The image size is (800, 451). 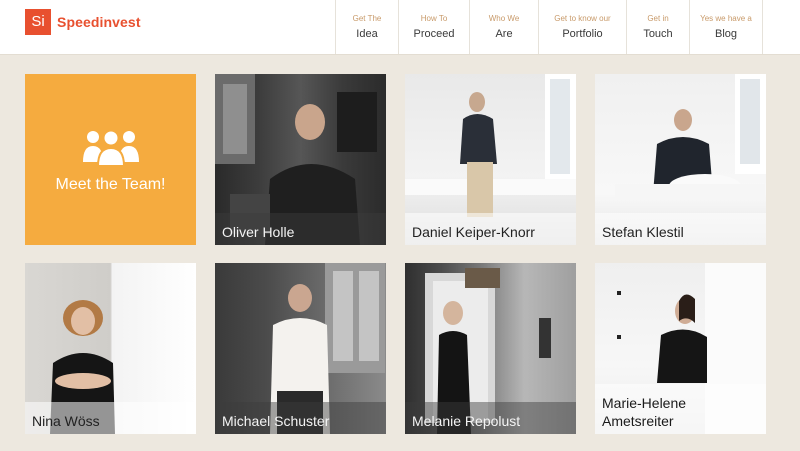 I want to click on team-member-name: Oliver Holle, so click(x=300, y=229).